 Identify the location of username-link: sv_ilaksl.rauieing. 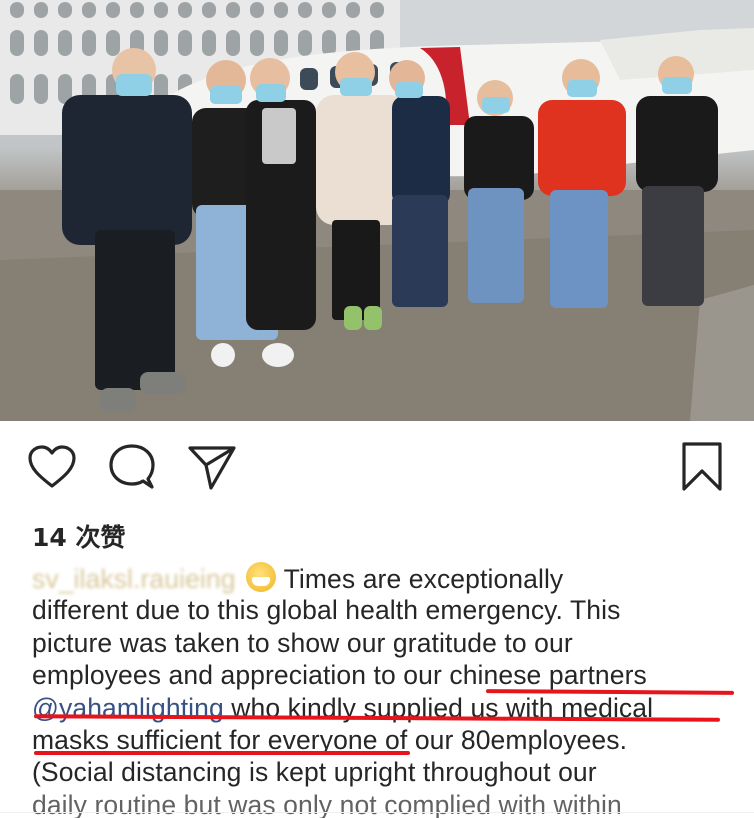
(134, 579).